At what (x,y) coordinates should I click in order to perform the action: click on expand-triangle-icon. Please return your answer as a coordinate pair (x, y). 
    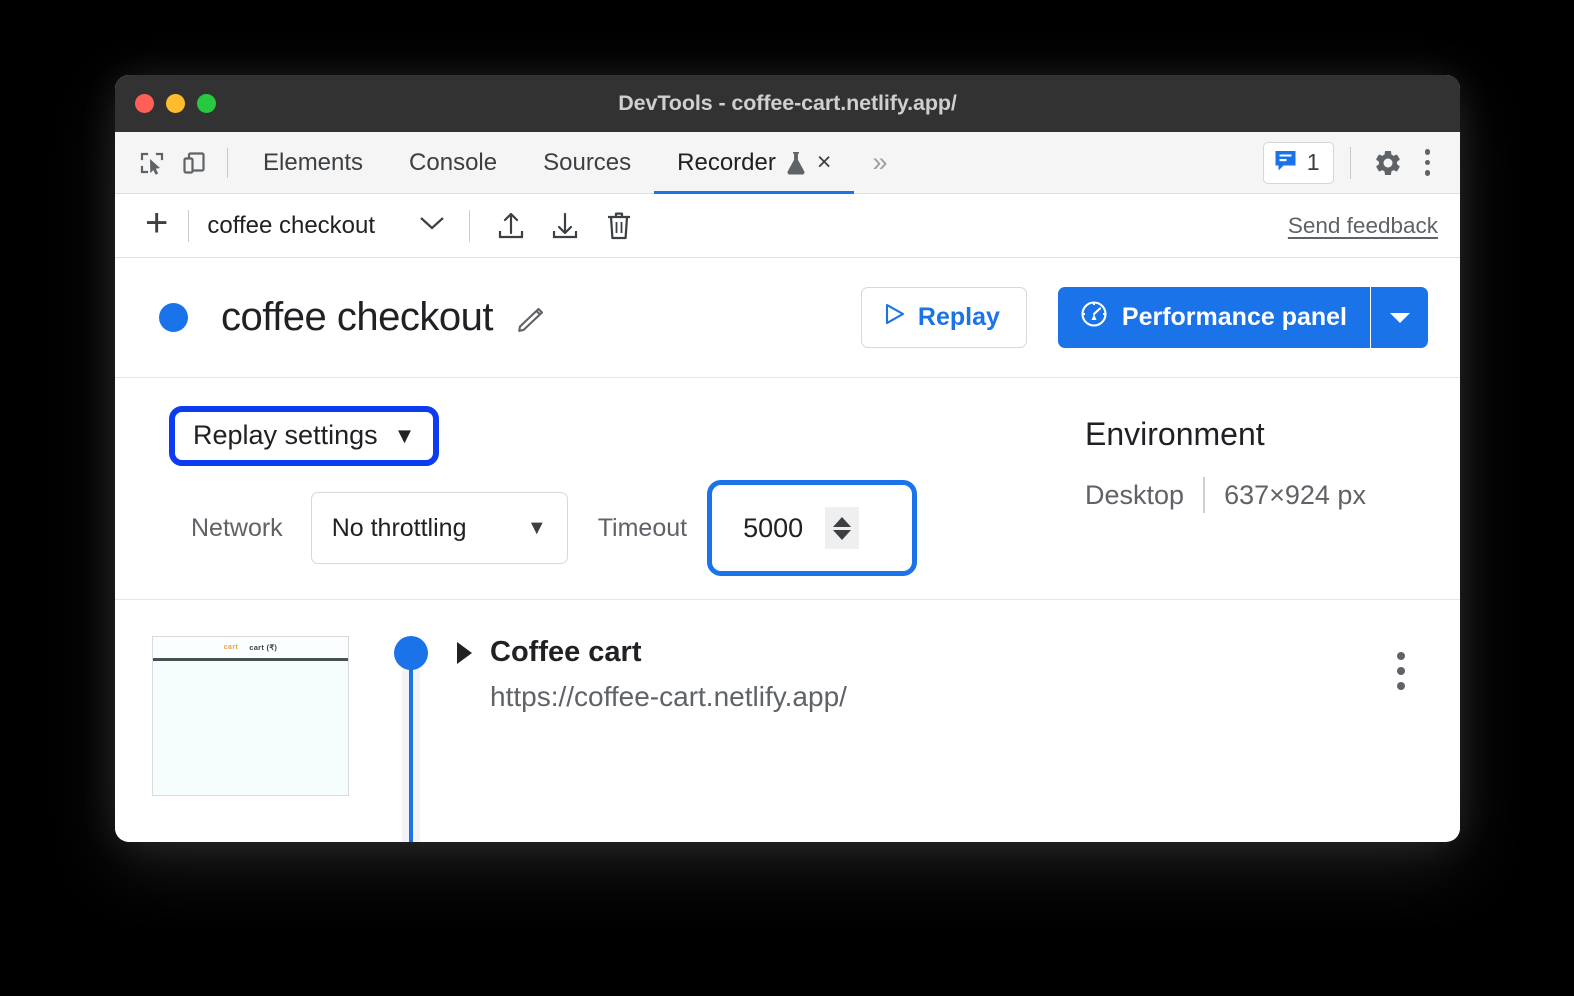
    Looking at the image, I should click on (464, 652).